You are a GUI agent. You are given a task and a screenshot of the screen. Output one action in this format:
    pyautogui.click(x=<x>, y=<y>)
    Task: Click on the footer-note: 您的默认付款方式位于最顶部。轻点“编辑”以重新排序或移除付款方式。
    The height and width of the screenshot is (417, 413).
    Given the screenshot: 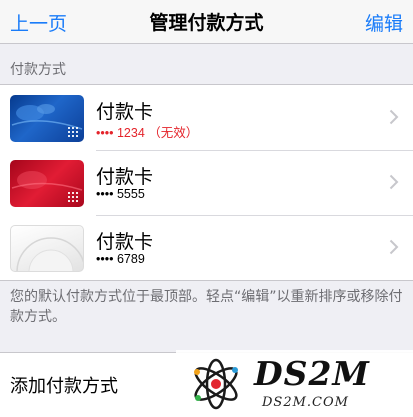 What is the action you would take?
    pyautogui.click(x=206, y=307)
    